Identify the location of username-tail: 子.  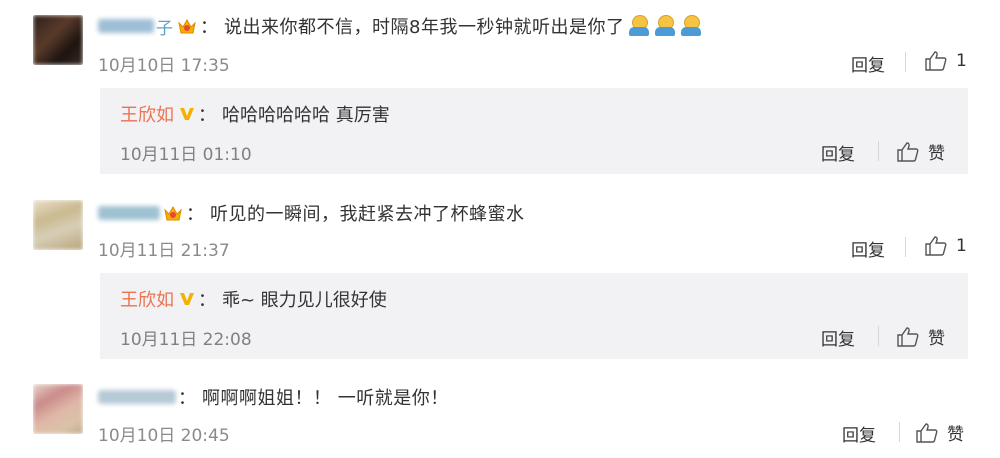
(164, 26).